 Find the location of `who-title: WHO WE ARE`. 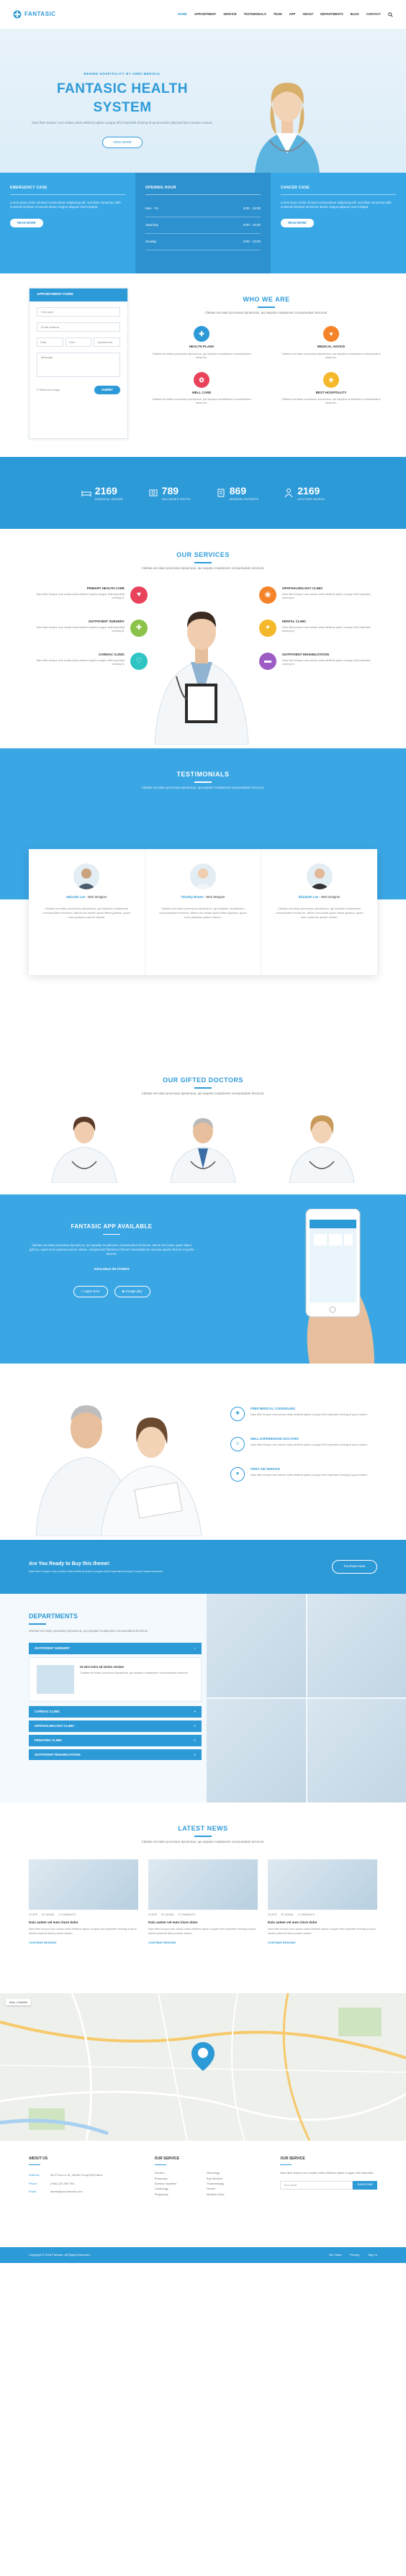

who-title: WHO WE ARE is located at coordinates (266, 299).